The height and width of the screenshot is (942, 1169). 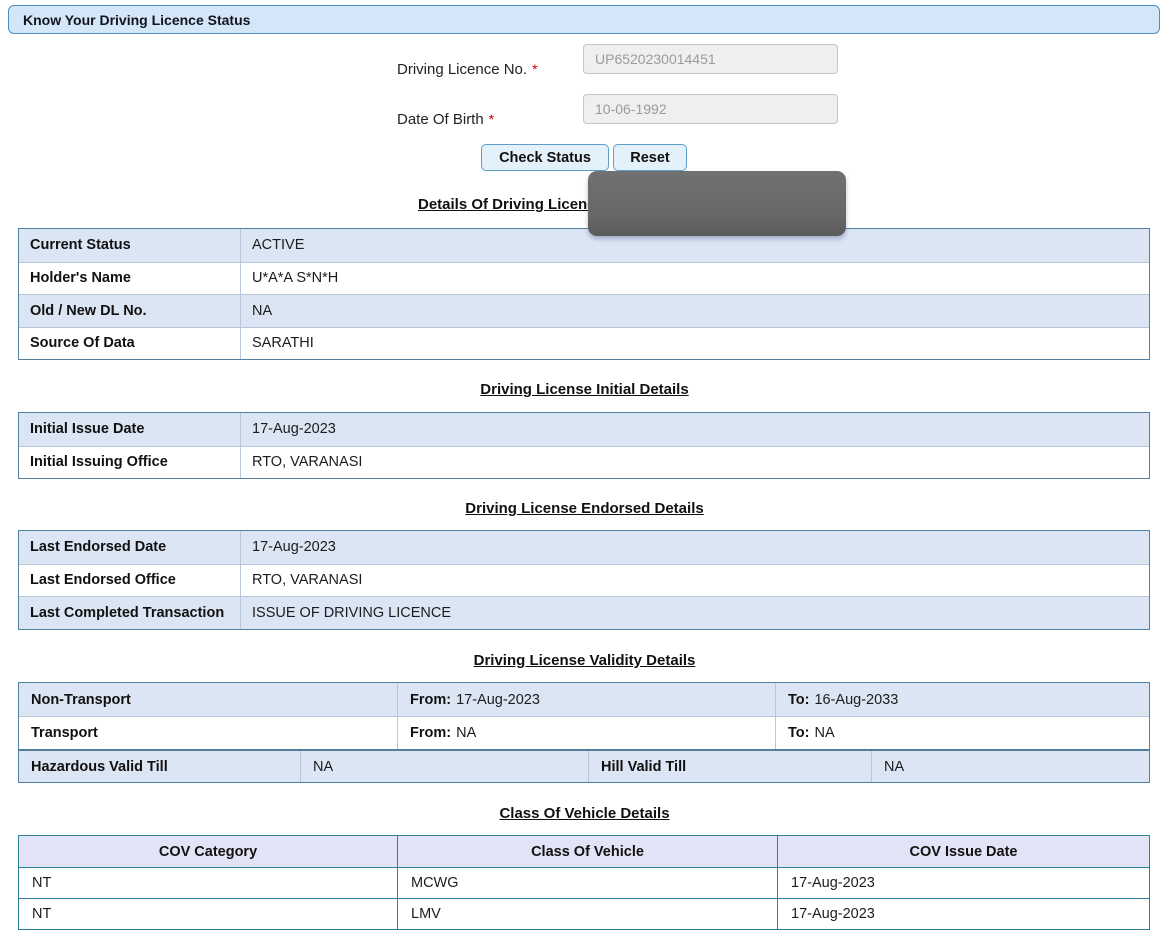 What do you see at coordinates (584, 429) in the screenshot?
I see `table-row: Initial Issue Date 17-Aug-2023` at bounding box center [584, 429].